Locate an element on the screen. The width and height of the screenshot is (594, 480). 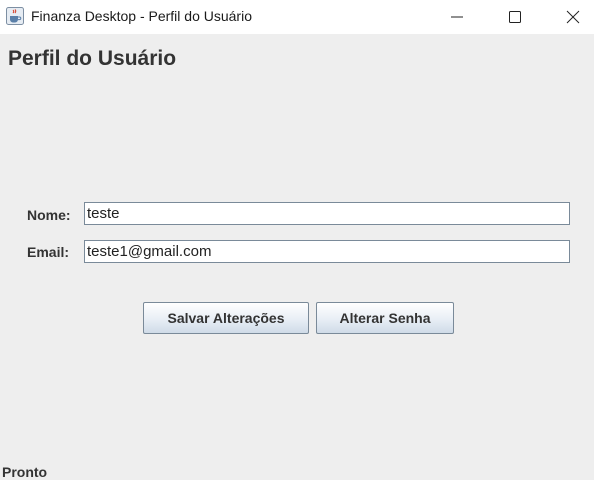
maximize-icon is located at coordinates (515, 17).